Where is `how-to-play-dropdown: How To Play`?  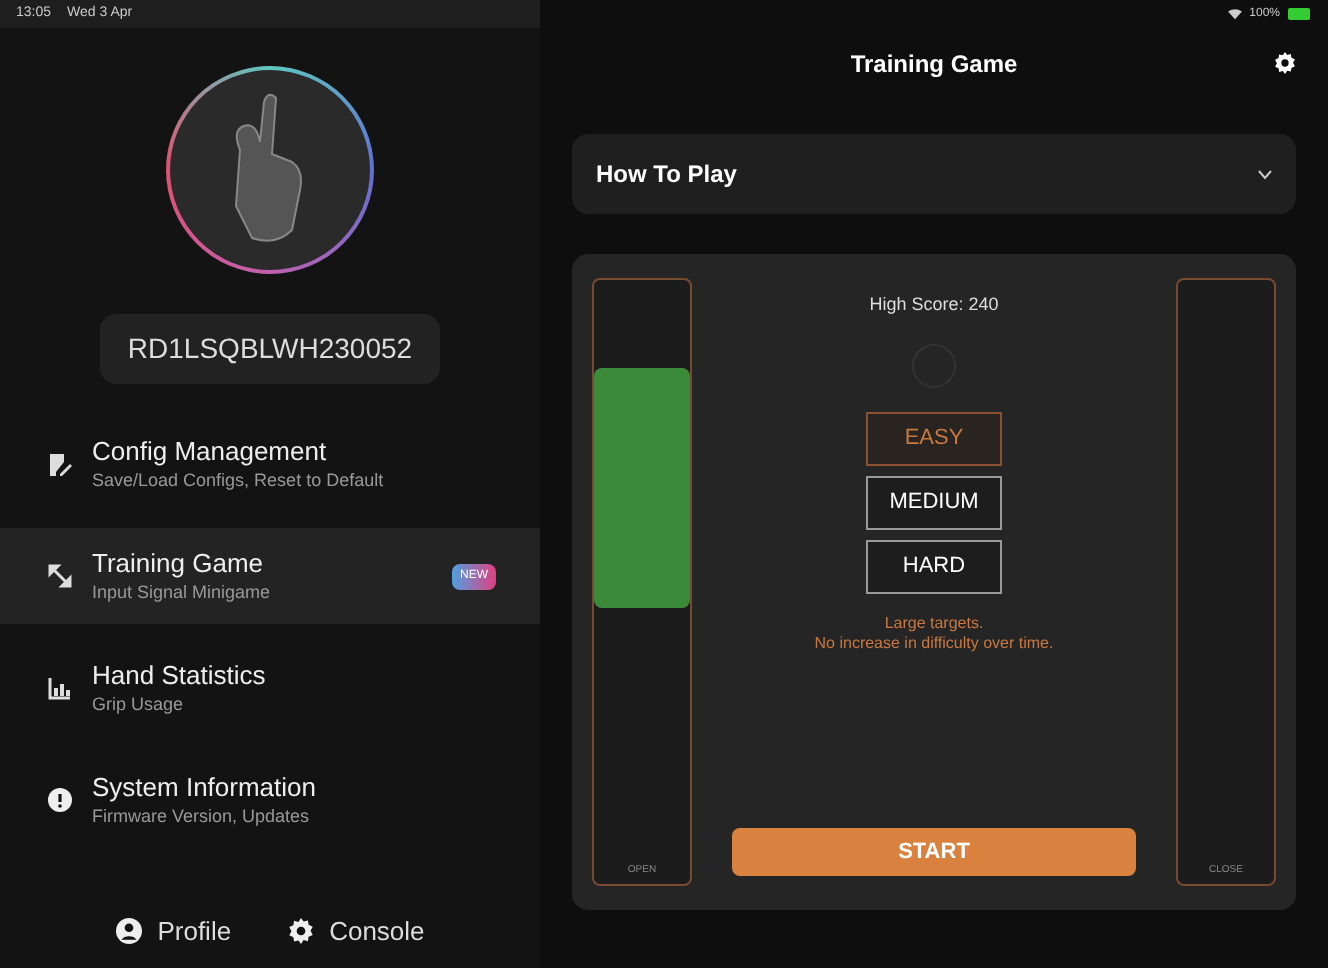
how-to-play-dropdown: How To Play is located at coordinates (934, 174).